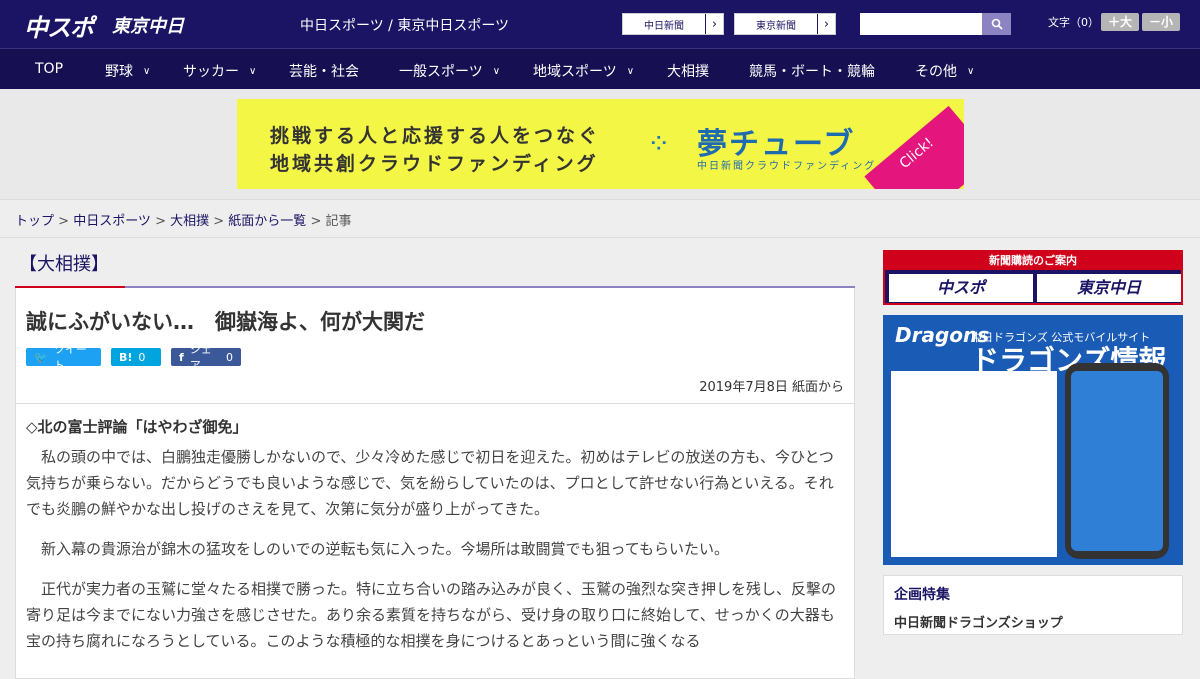  Describe the element at coordinates (126, 357) in the screenshot. I see `hatena-icon: B!` at that location.